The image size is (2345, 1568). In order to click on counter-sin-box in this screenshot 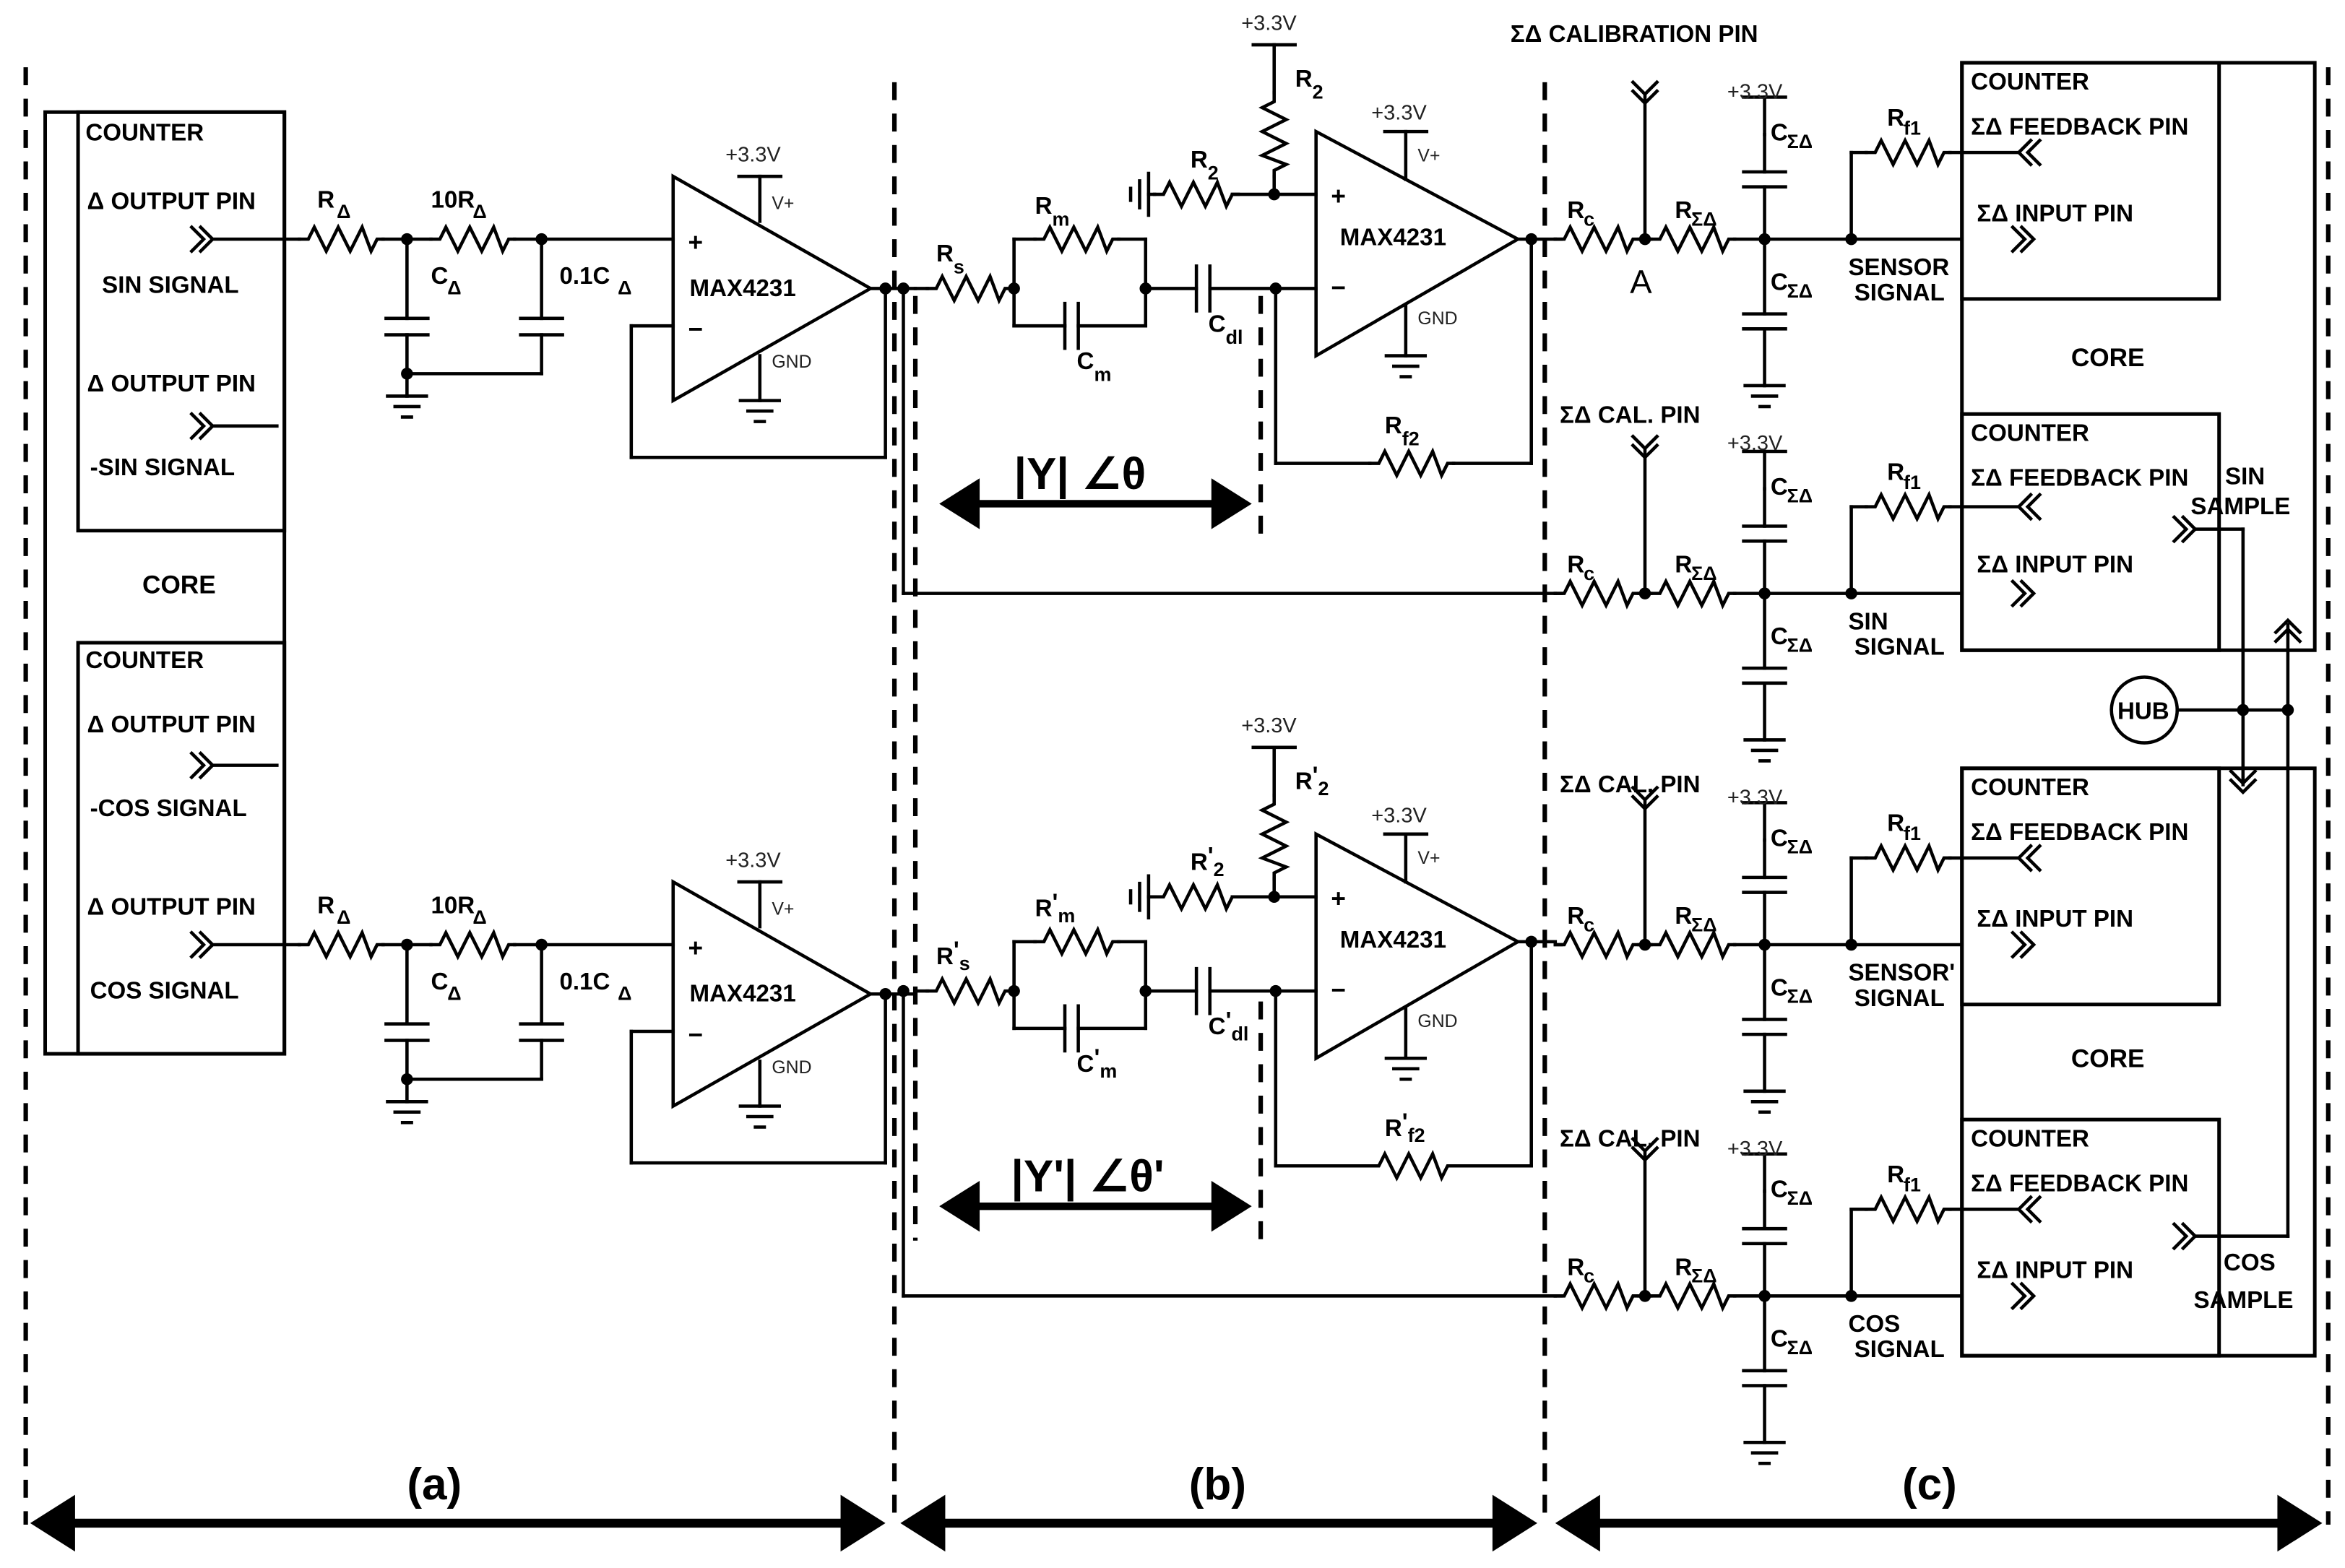, I will do `click(2090, 532)`.